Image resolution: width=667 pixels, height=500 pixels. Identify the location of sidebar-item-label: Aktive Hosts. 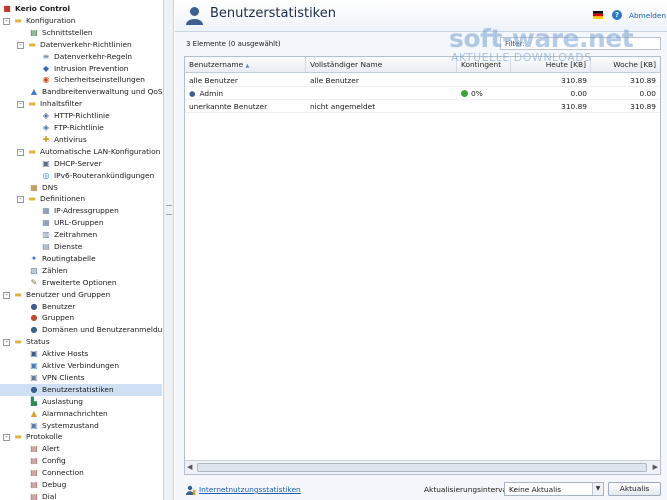
(65, 354).